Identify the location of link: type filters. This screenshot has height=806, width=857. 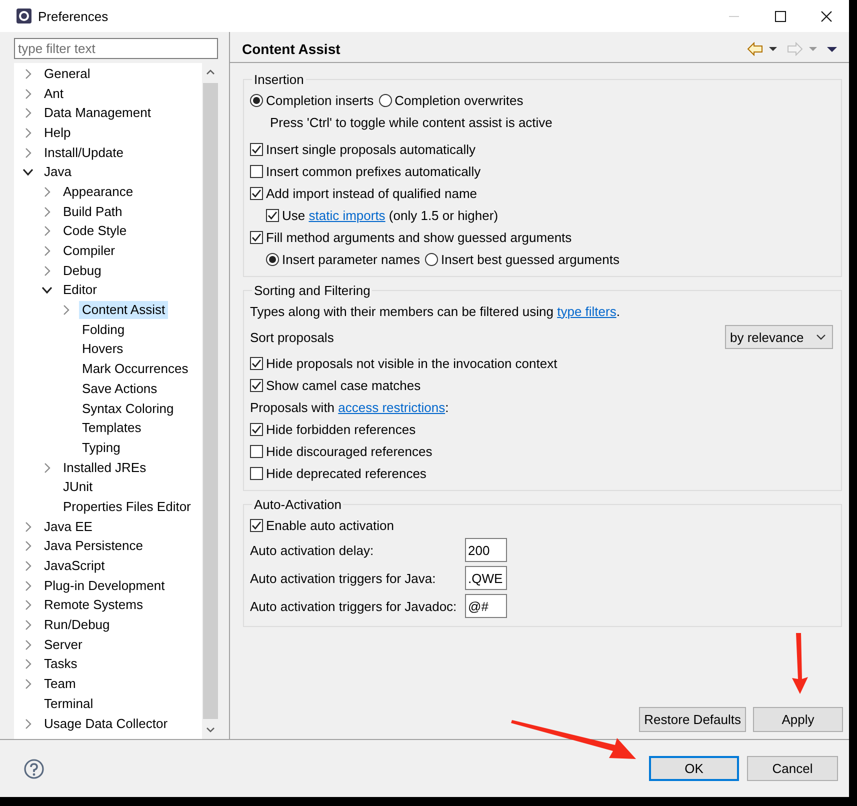
(586, 311).